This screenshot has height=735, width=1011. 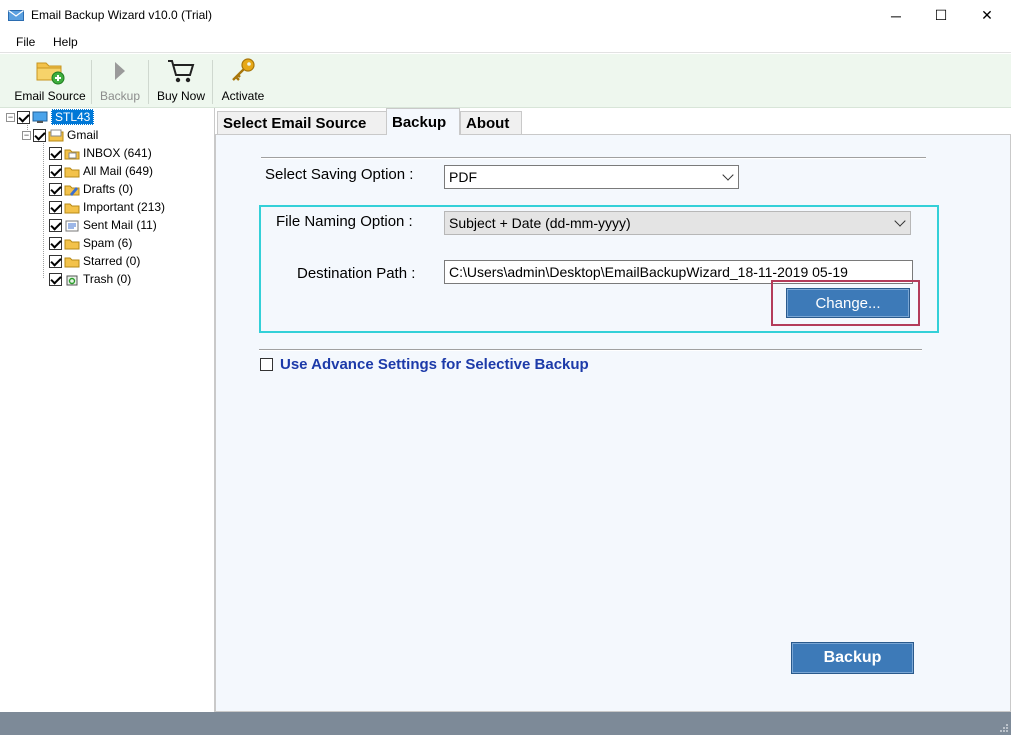 I want to click on account-checkbox, so click(x=39, y=135).